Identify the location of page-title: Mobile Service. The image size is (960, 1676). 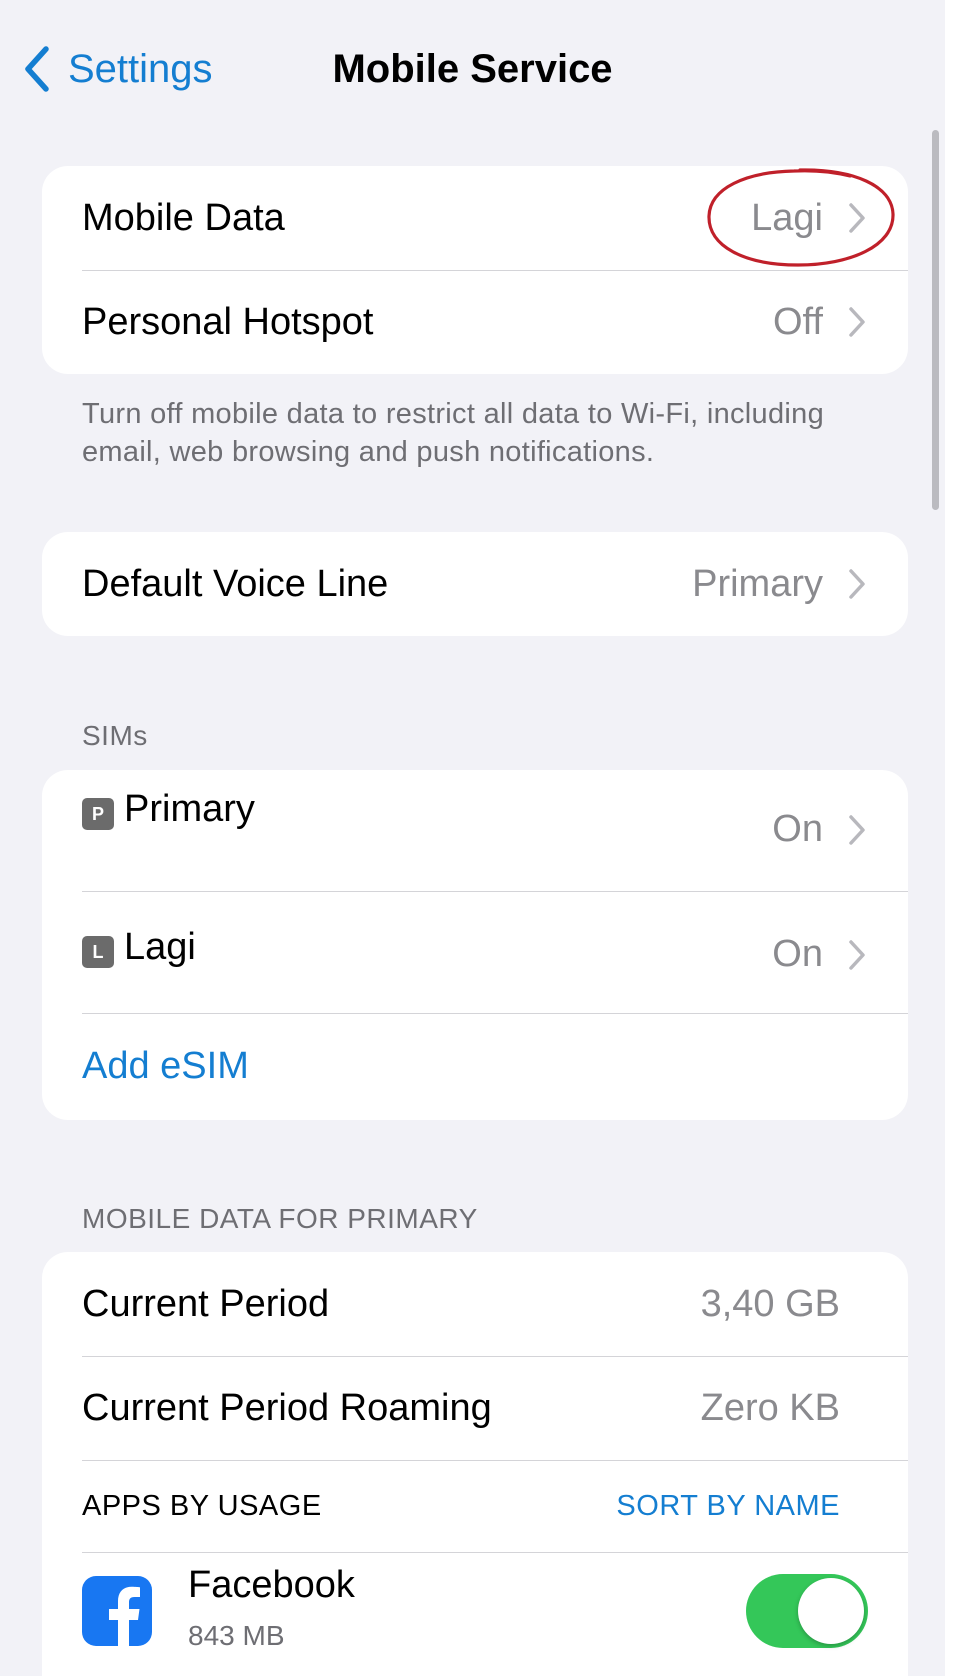
(472, 69).